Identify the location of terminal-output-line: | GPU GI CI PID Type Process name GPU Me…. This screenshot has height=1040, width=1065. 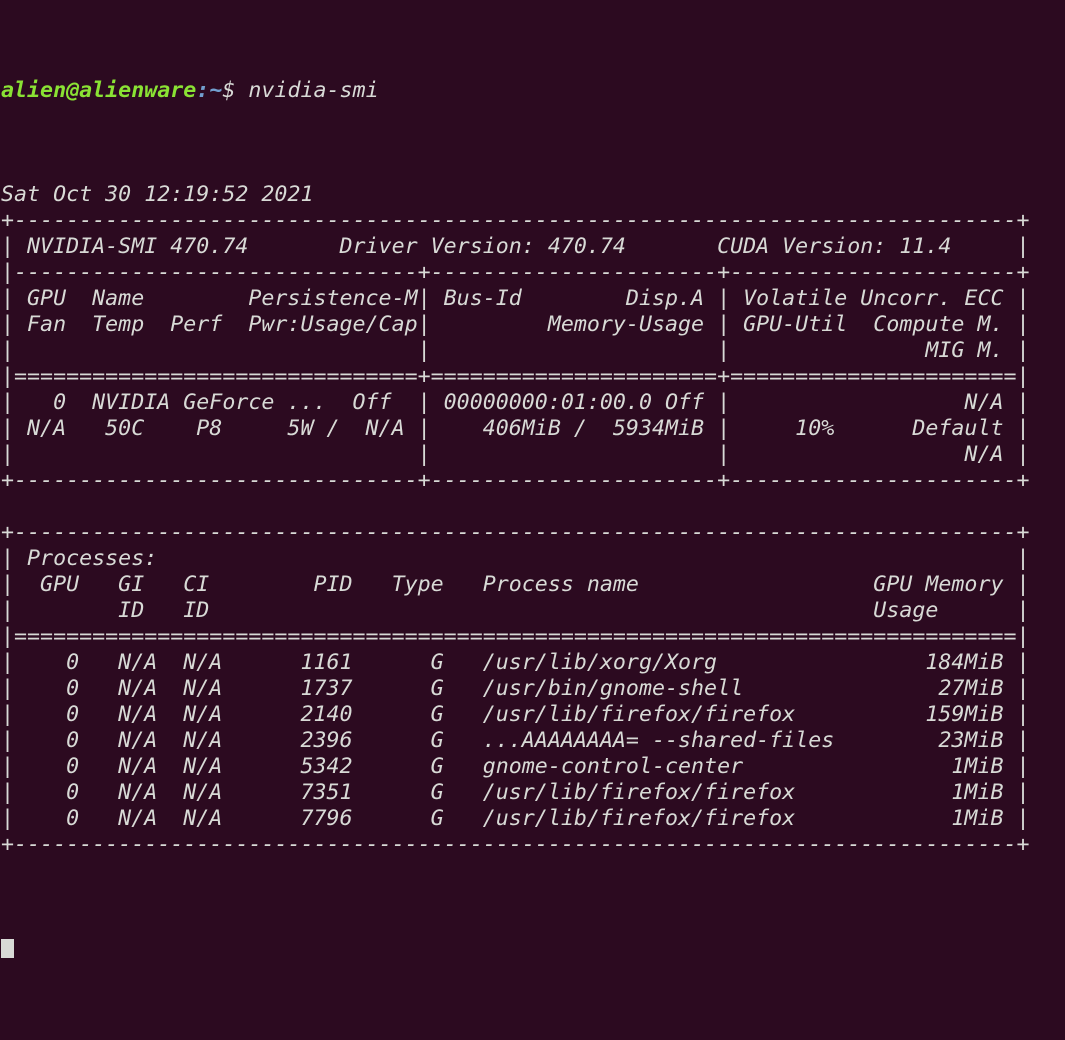
(515, 584).